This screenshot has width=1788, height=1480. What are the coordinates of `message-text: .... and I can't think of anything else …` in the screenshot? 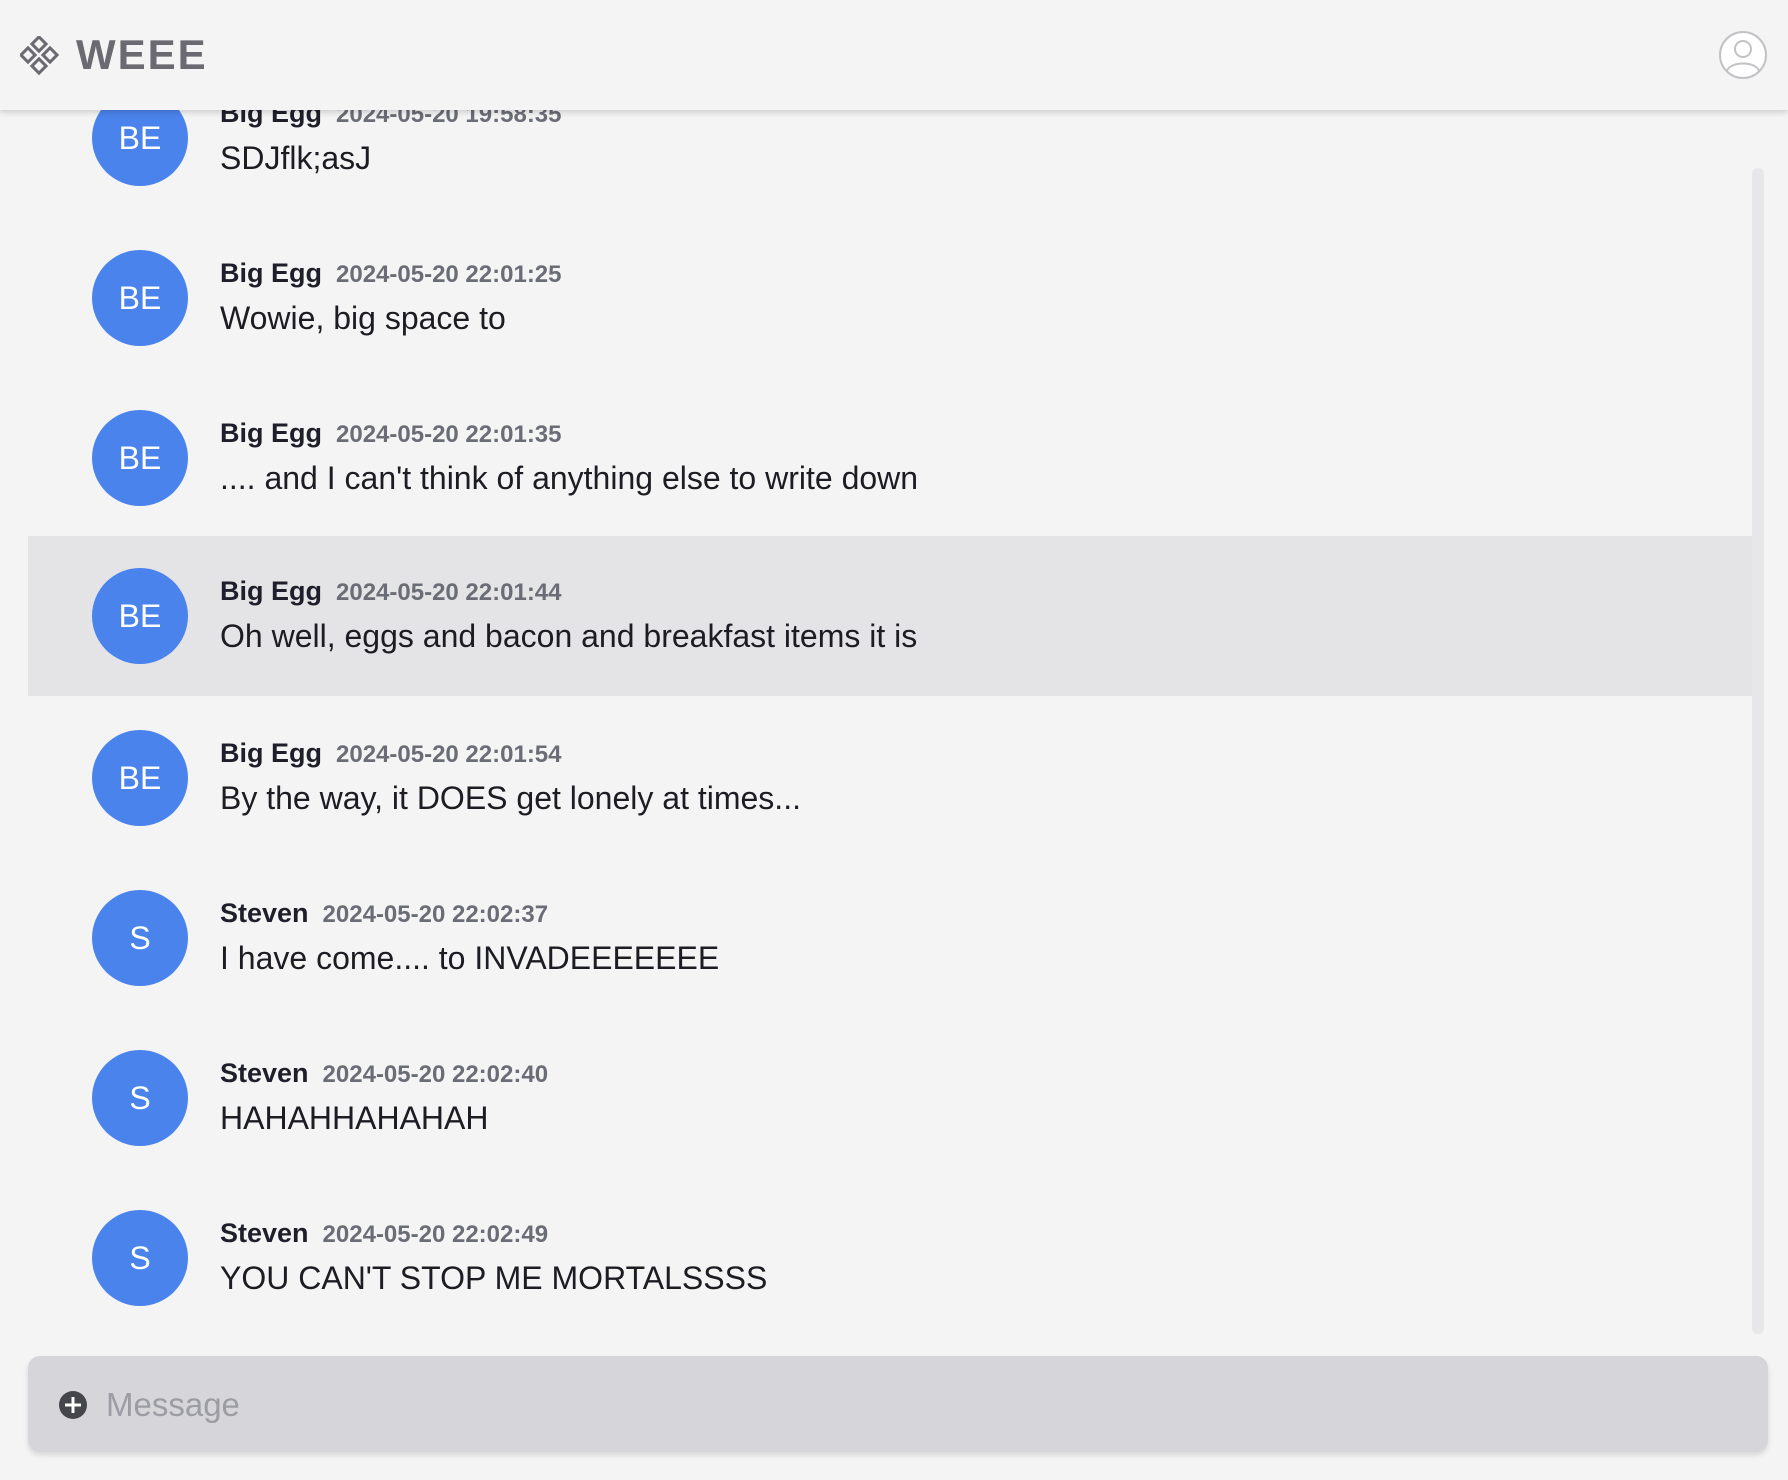 It's located at (569, 478).